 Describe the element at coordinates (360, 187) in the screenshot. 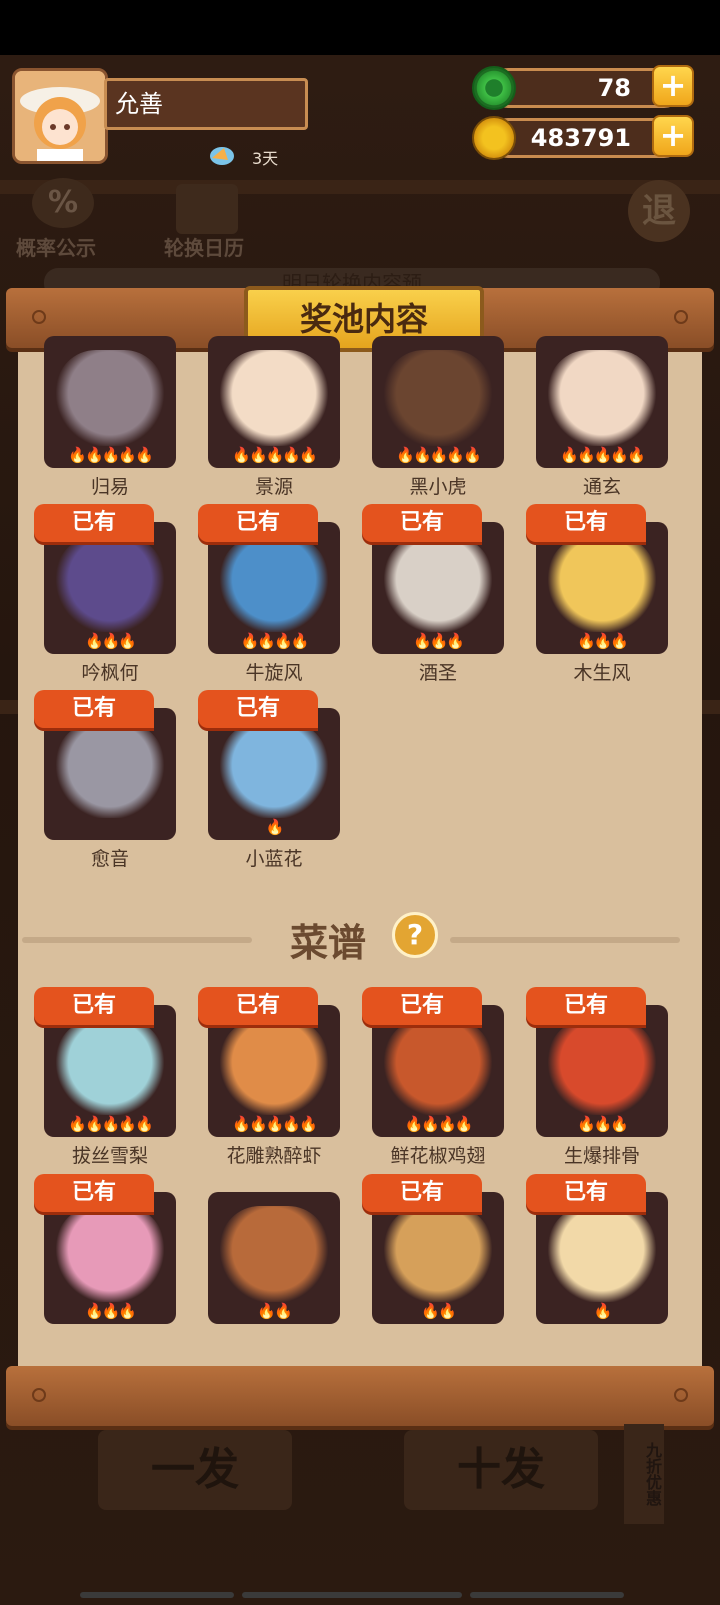

I see `background-shelf` at that location.